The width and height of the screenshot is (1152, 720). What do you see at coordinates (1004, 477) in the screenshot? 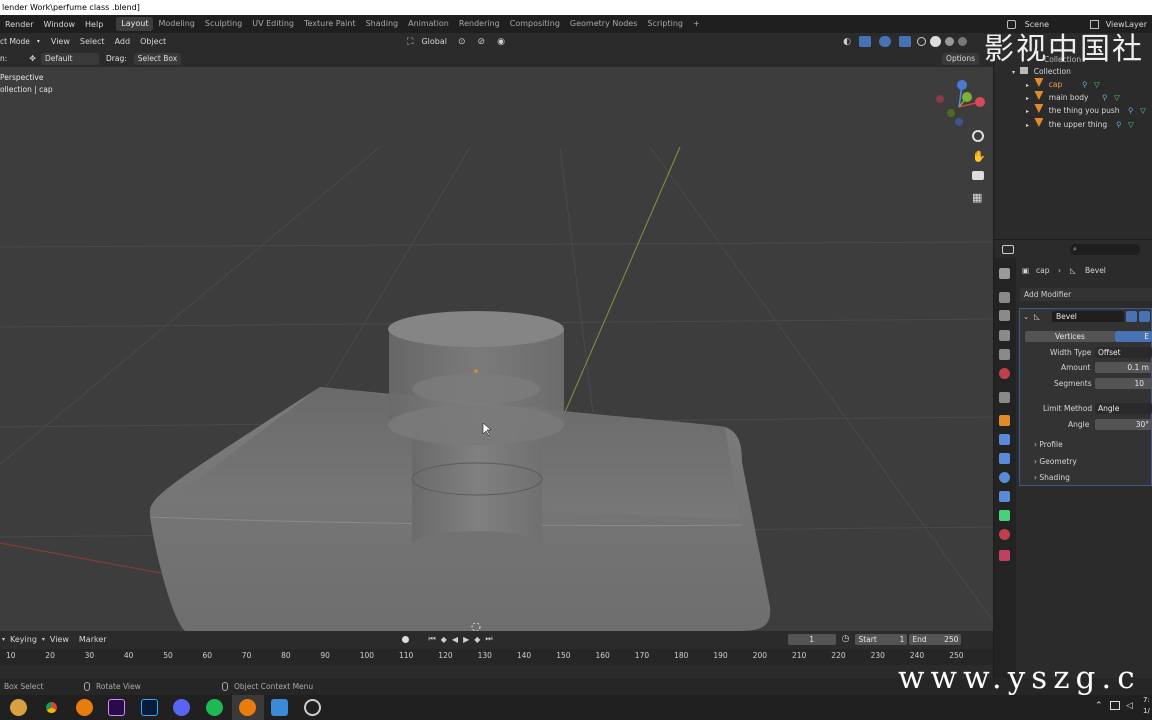
I see `tab-physics` at bounding box center [1004, 477].